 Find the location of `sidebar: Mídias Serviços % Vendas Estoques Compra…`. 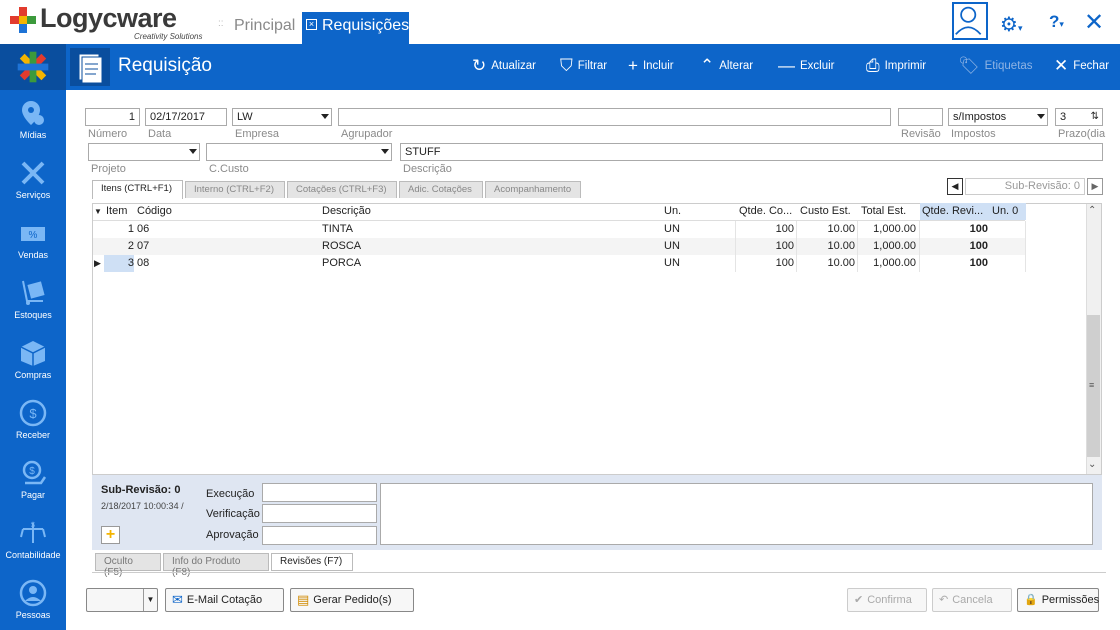

sidebar: Mídias Serviços % Vendas Estoques Compra… is located at coordinates (33, 337).